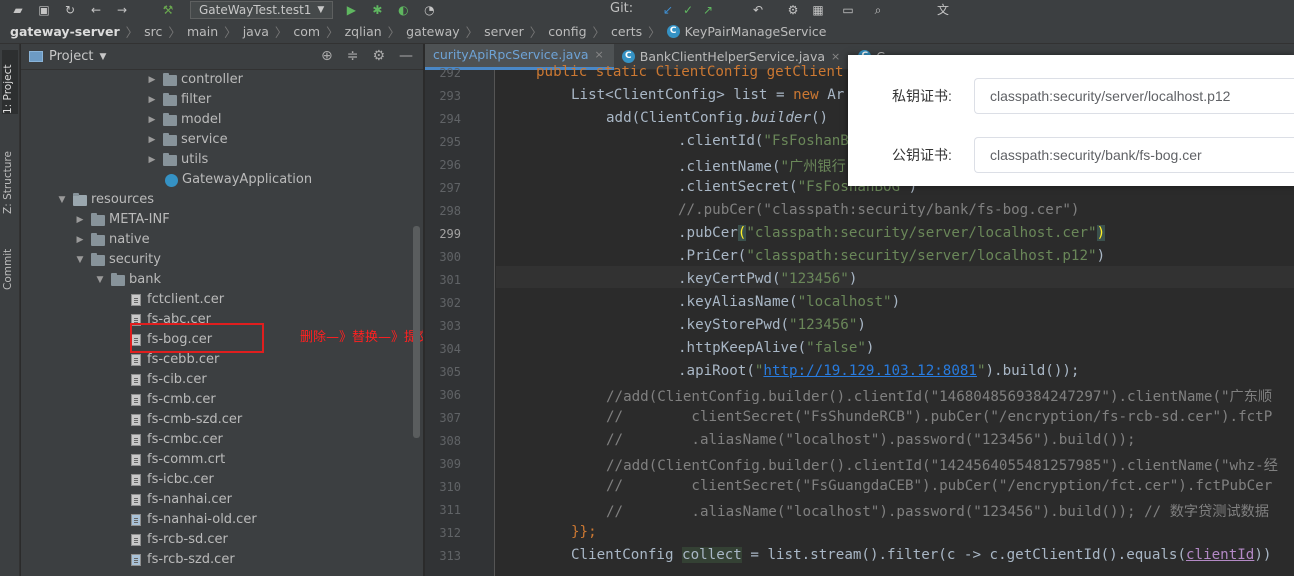  What do you see at coordinates (169, 380) in the screenshot?
I see `tree-item: fs-cib.cer` at bounding box center [169, 380].